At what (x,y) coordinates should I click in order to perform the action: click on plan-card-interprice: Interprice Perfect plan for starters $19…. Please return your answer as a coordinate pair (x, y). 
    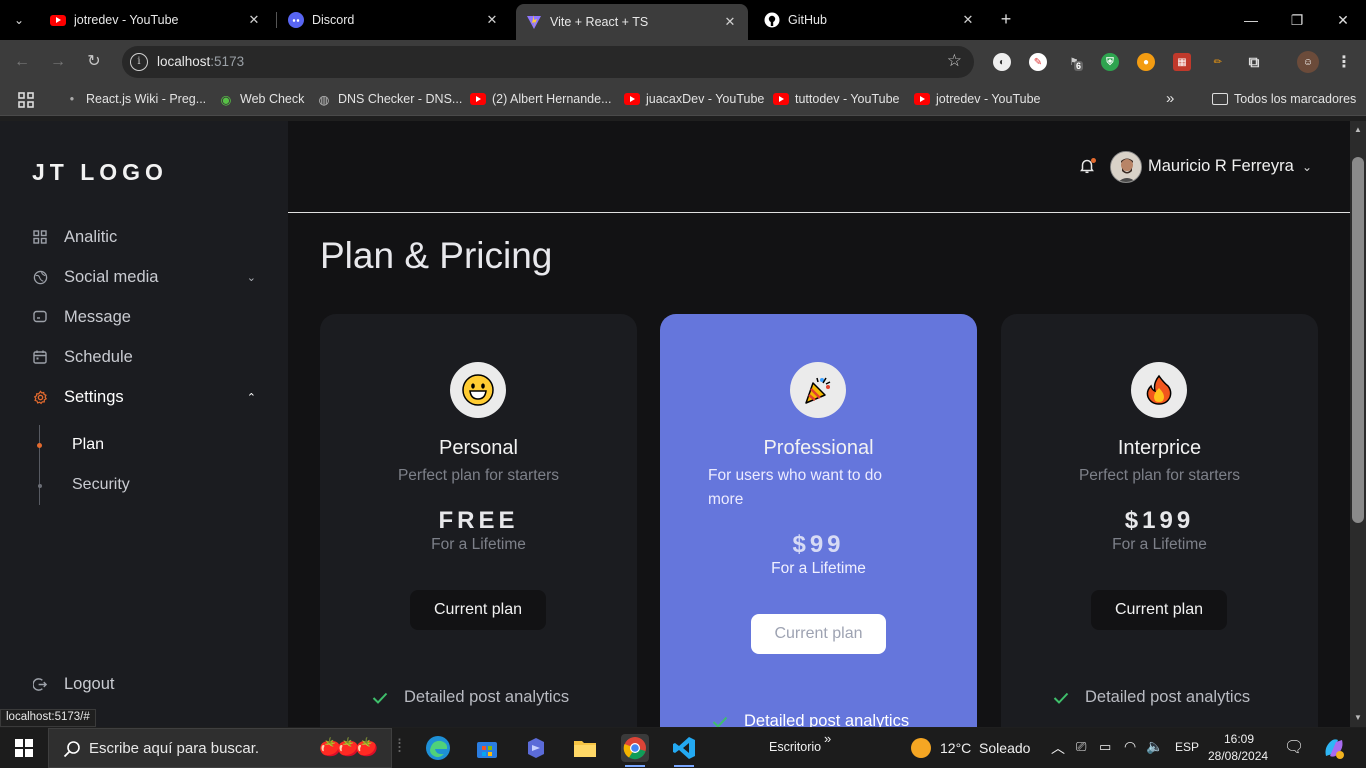
    Looking at the image, I should click on (1159, 520).